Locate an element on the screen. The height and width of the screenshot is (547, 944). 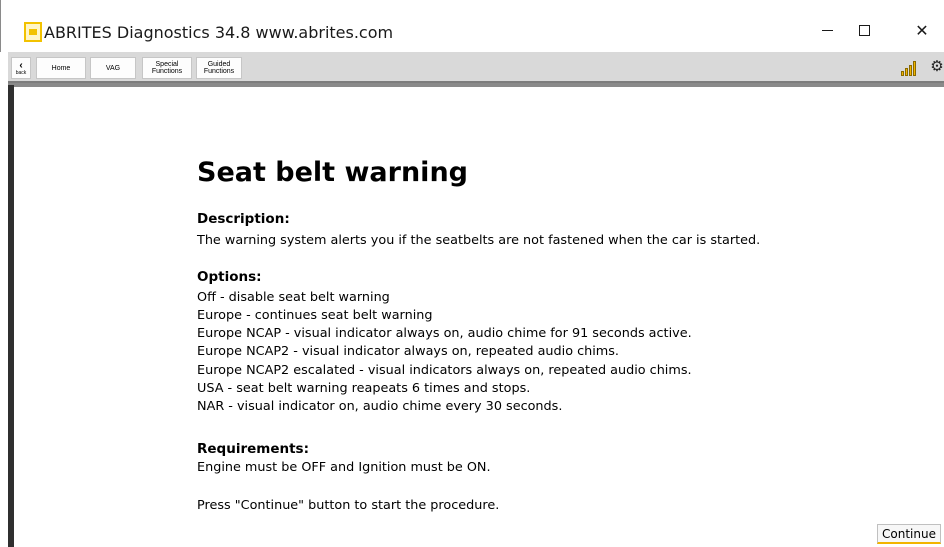
maximize-icon is located at coordinates (864, 30).